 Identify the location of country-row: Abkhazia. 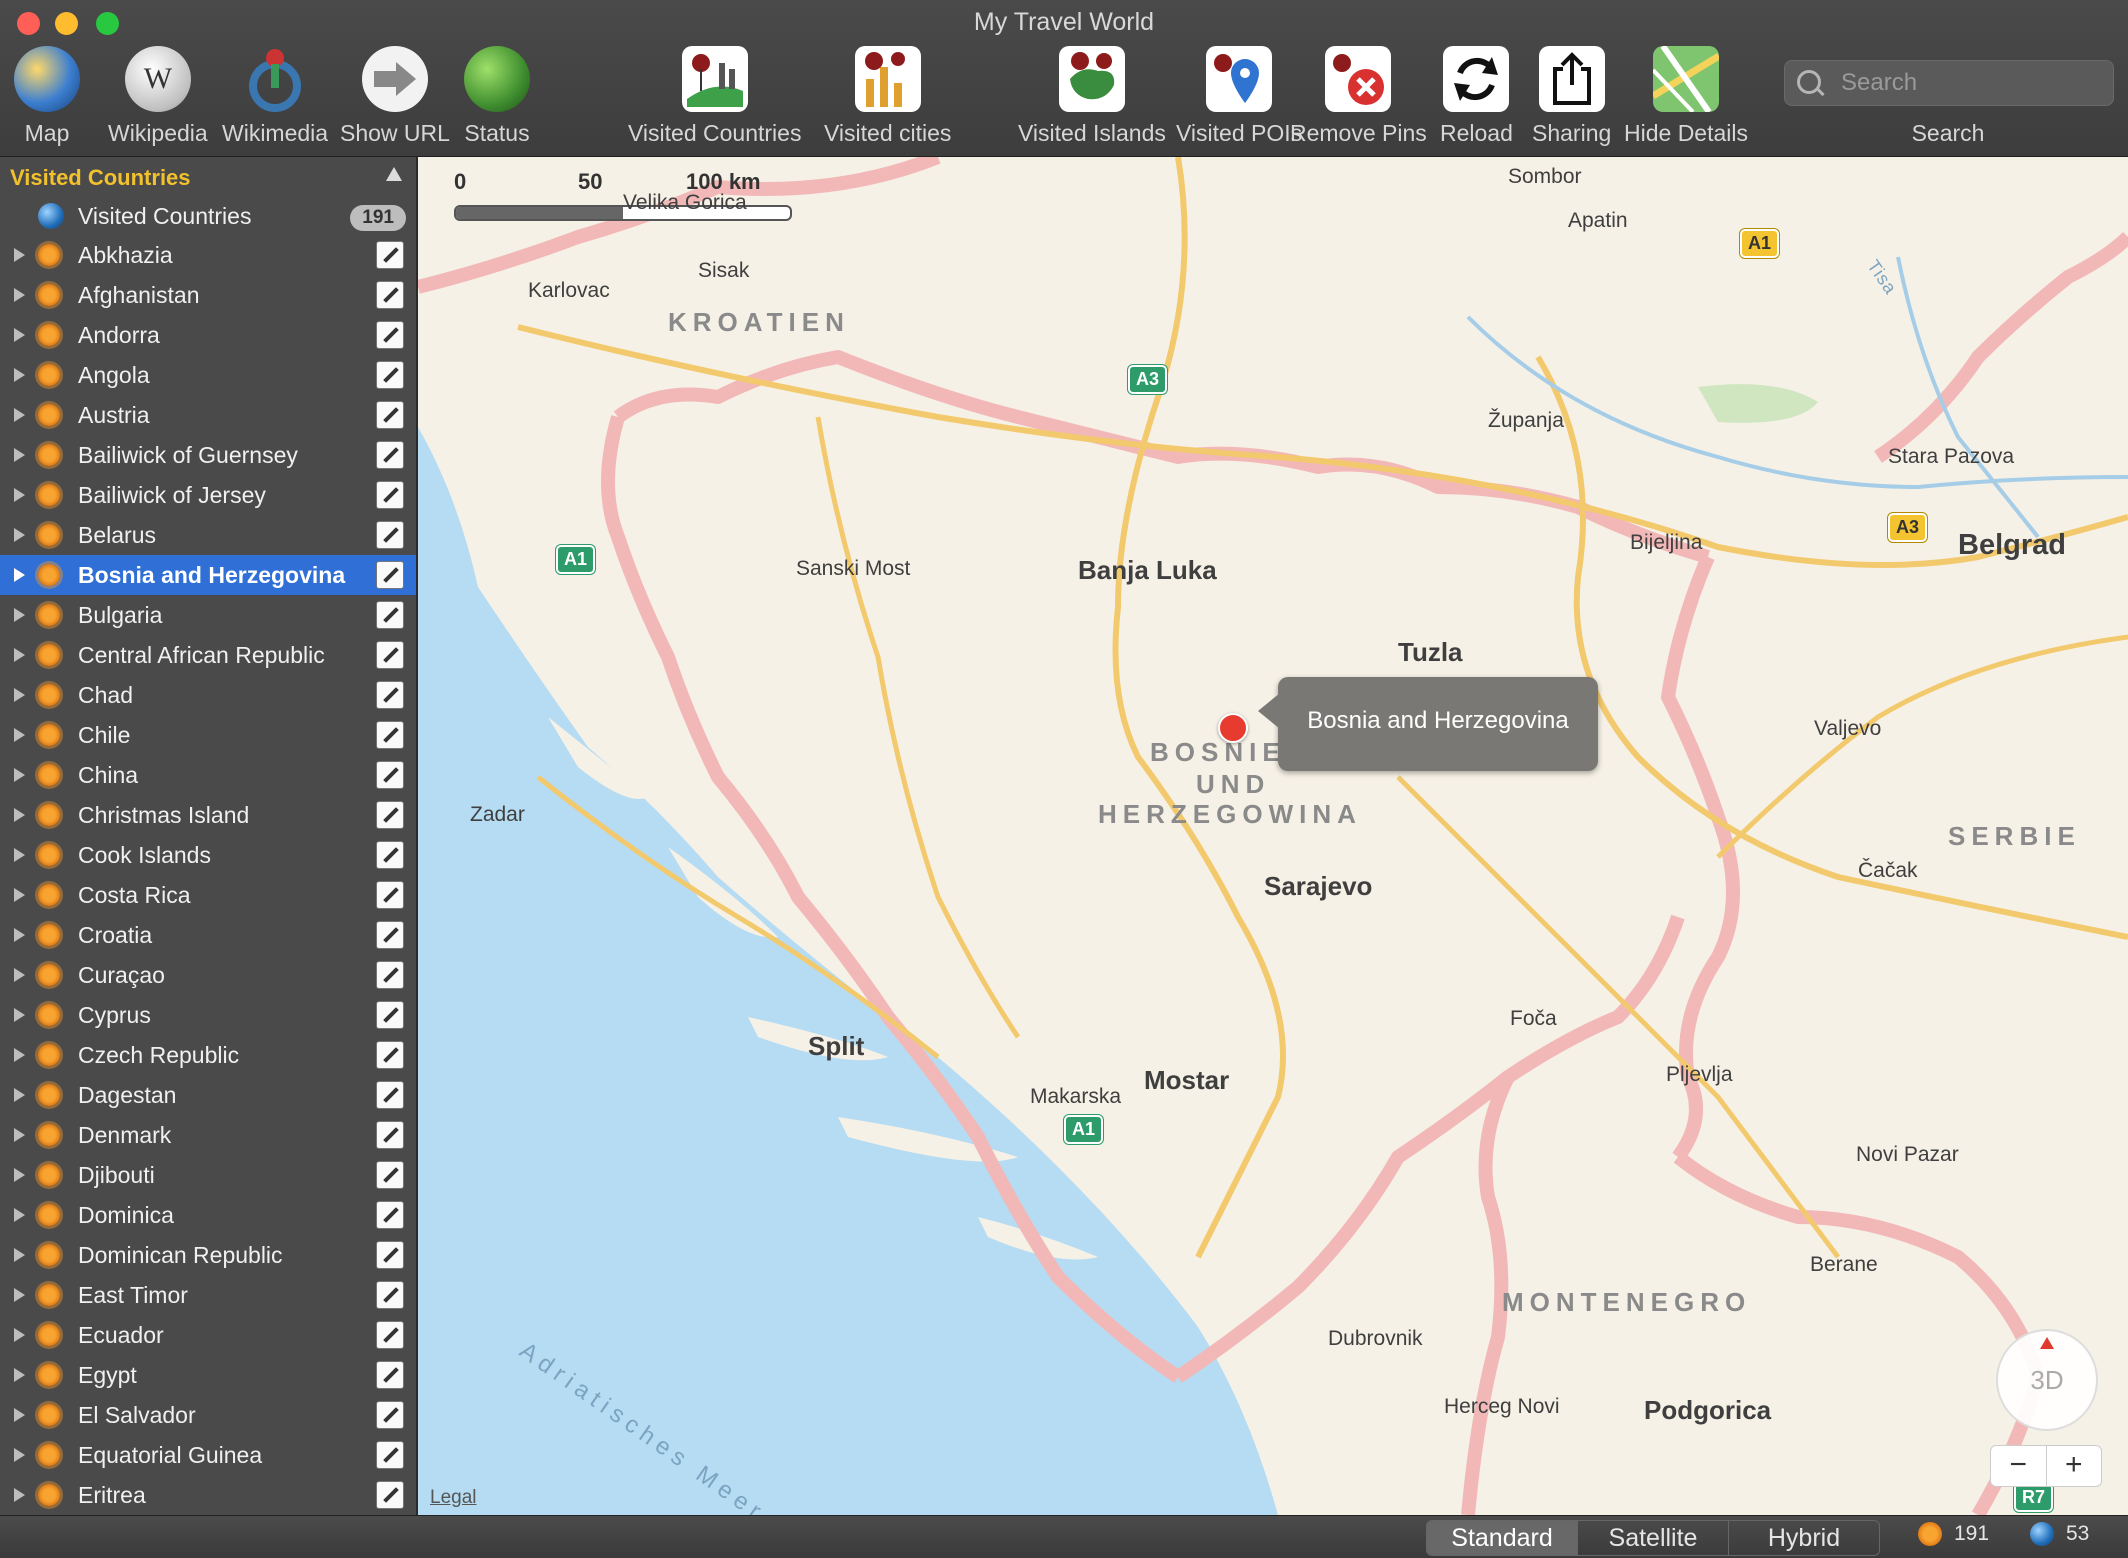
(208, 255).